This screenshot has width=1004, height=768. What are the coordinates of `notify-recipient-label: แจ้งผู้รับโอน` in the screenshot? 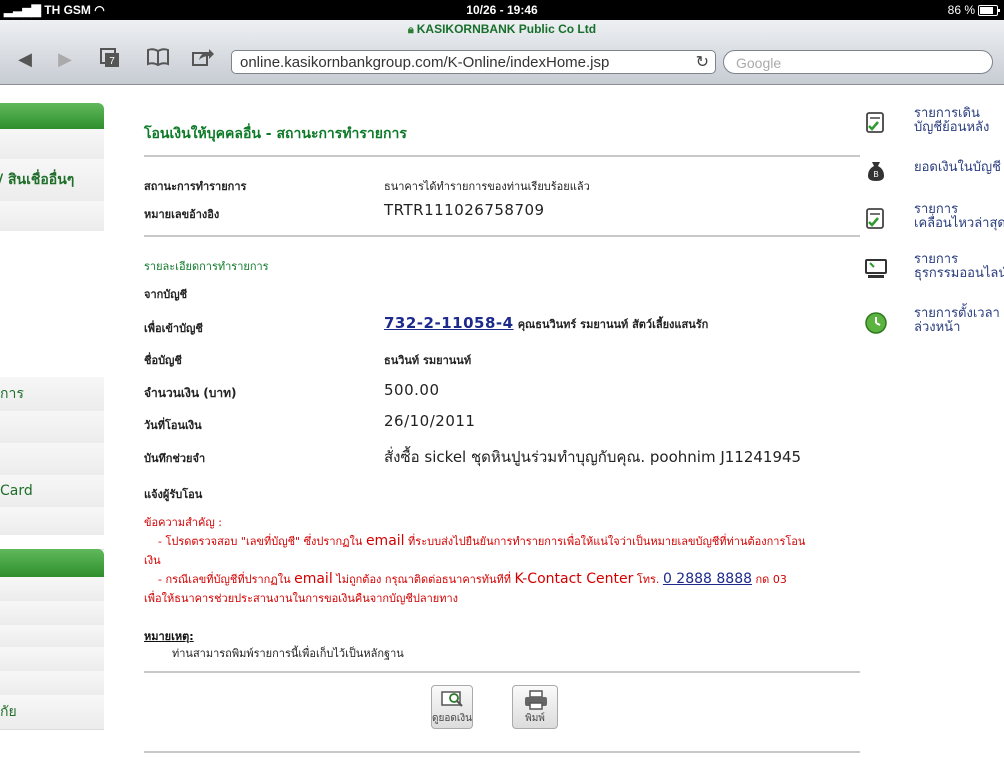 It's located at (173, 494).